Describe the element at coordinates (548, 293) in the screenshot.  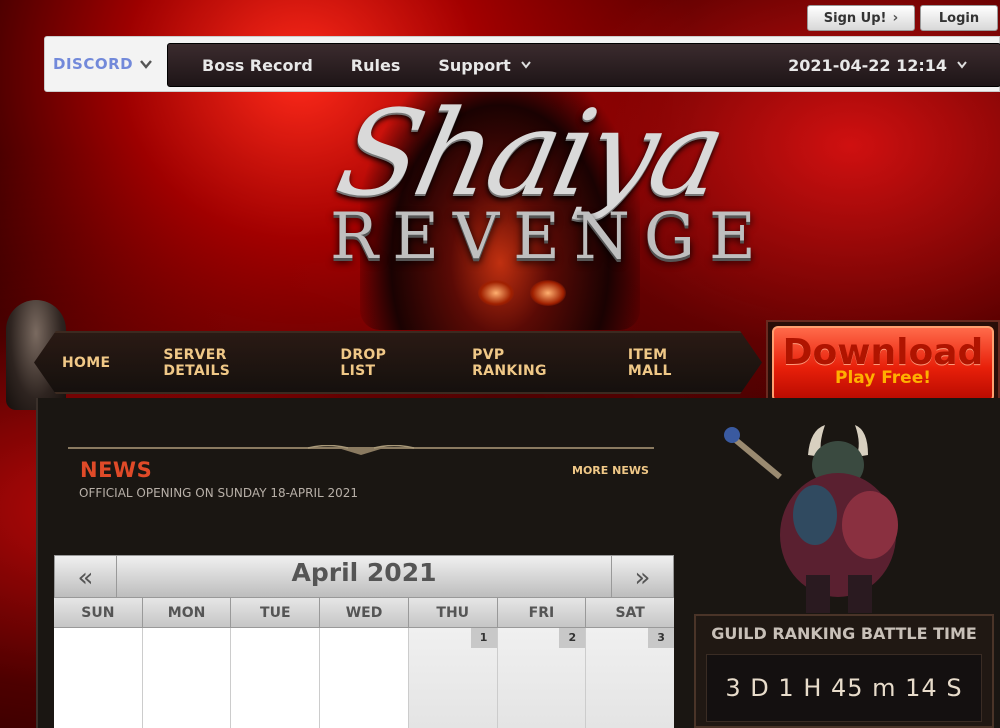
I see `figure-eye-right` at that location.